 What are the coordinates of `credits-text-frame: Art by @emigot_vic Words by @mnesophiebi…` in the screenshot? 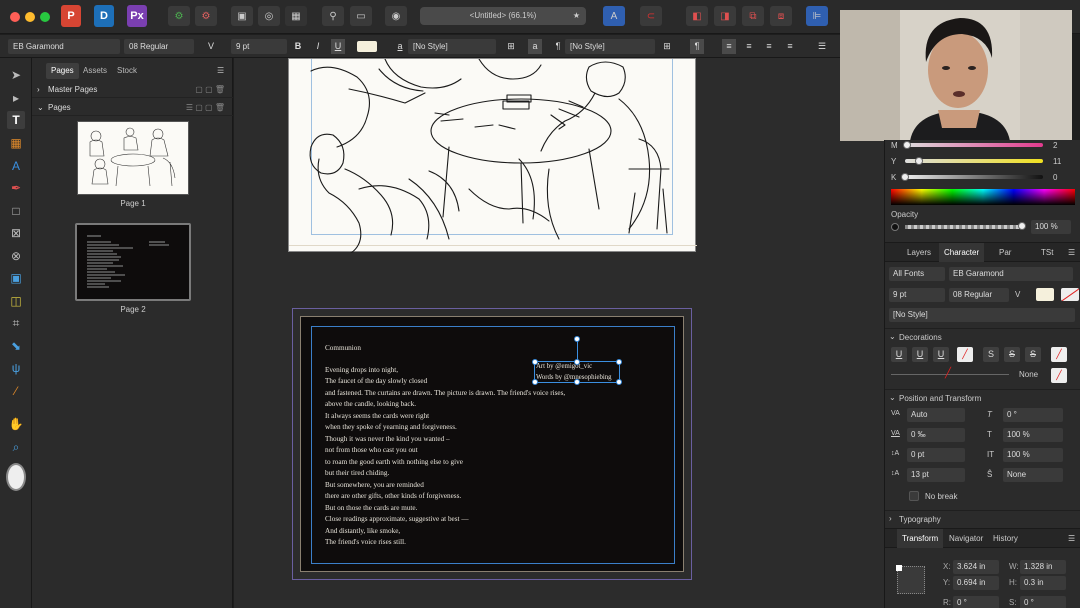 It's located at (577, 360).